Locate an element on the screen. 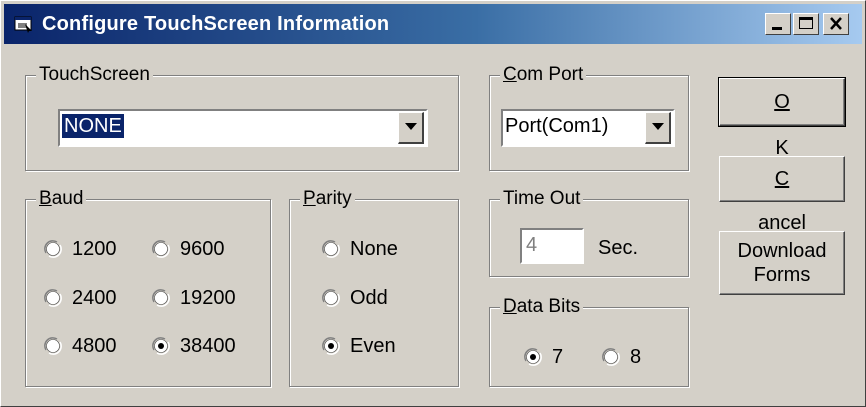  timeout-unit-label: Sec. is located at coordinates (618, 248).